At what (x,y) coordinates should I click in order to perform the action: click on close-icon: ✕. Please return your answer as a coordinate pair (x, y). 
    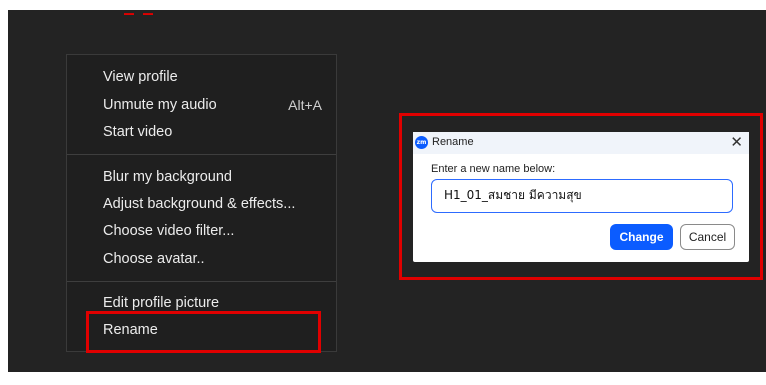
    Looking at the image, I should click on (736, 142).